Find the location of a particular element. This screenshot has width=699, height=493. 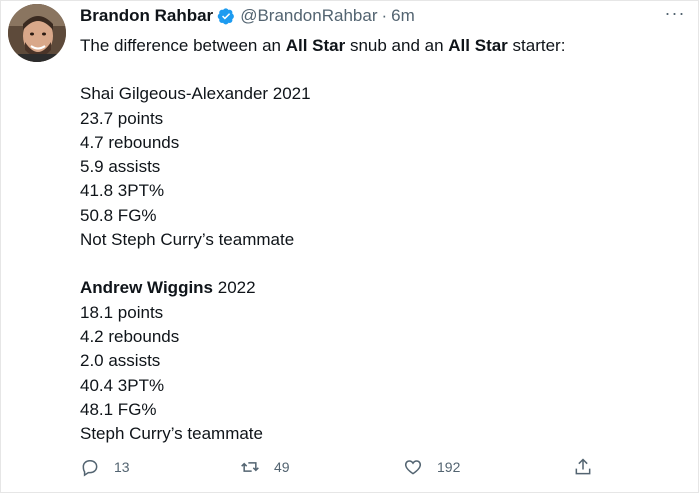

author-name: Brandon Rahbar is located at coordinates (146, 16).